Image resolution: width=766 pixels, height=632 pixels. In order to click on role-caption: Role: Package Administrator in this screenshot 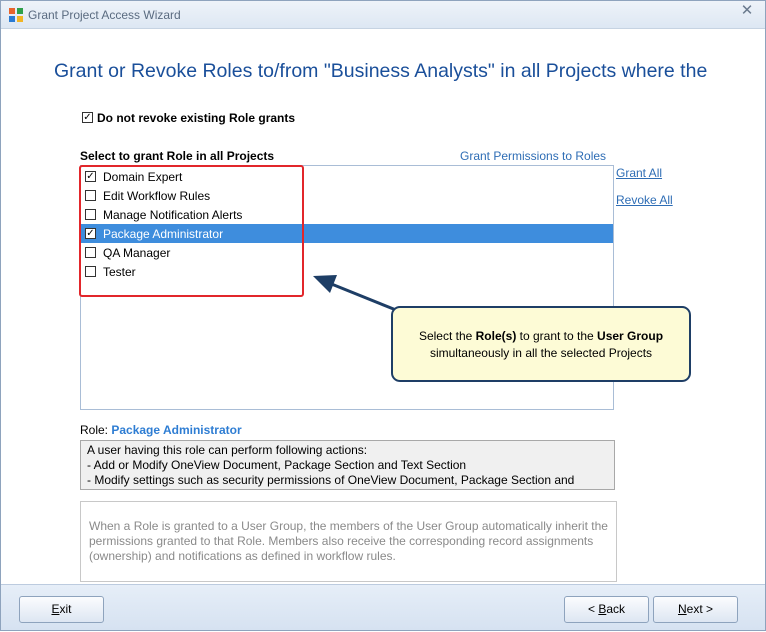, I will do `click(161, 430)`.